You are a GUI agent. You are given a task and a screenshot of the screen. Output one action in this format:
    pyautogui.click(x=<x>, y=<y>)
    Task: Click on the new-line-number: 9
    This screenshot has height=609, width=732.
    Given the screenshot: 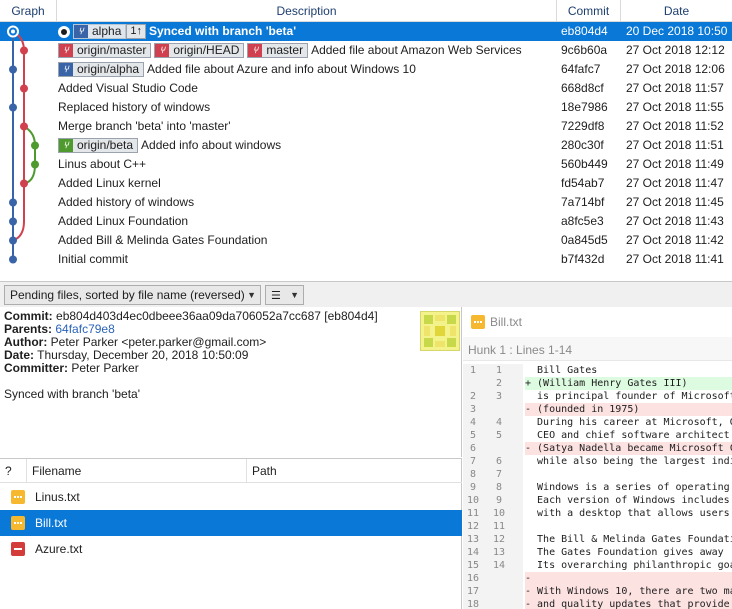 What is the action you would take?
    pyautogui.click(x=499, y=500)
    